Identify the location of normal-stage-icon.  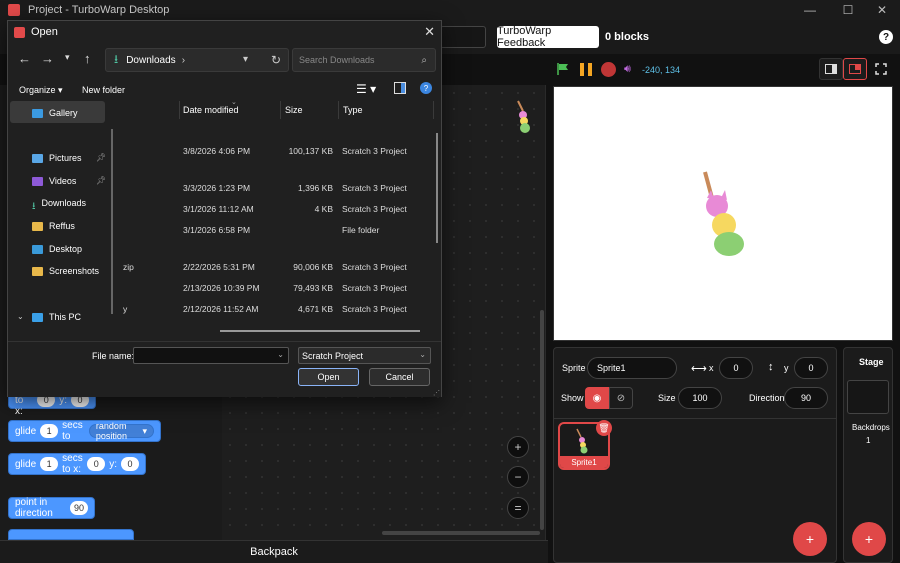
(855, 69).